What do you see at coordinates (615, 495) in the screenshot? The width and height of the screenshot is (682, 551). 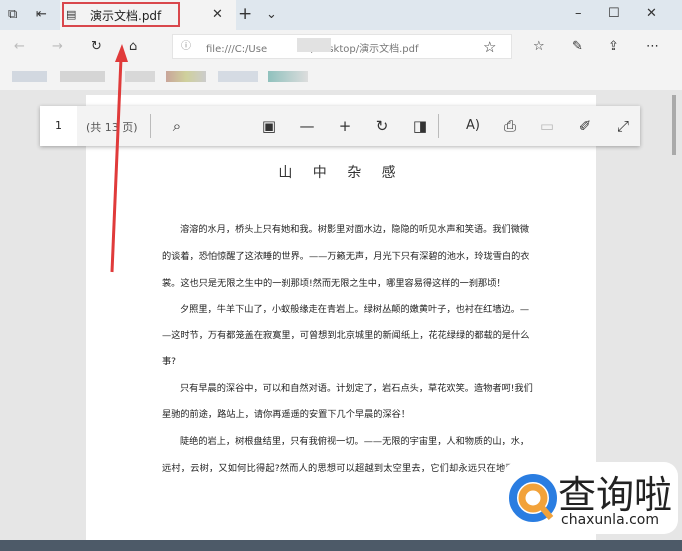 I see `watermark-text: 查询啦` at bounding box center [615, 495].